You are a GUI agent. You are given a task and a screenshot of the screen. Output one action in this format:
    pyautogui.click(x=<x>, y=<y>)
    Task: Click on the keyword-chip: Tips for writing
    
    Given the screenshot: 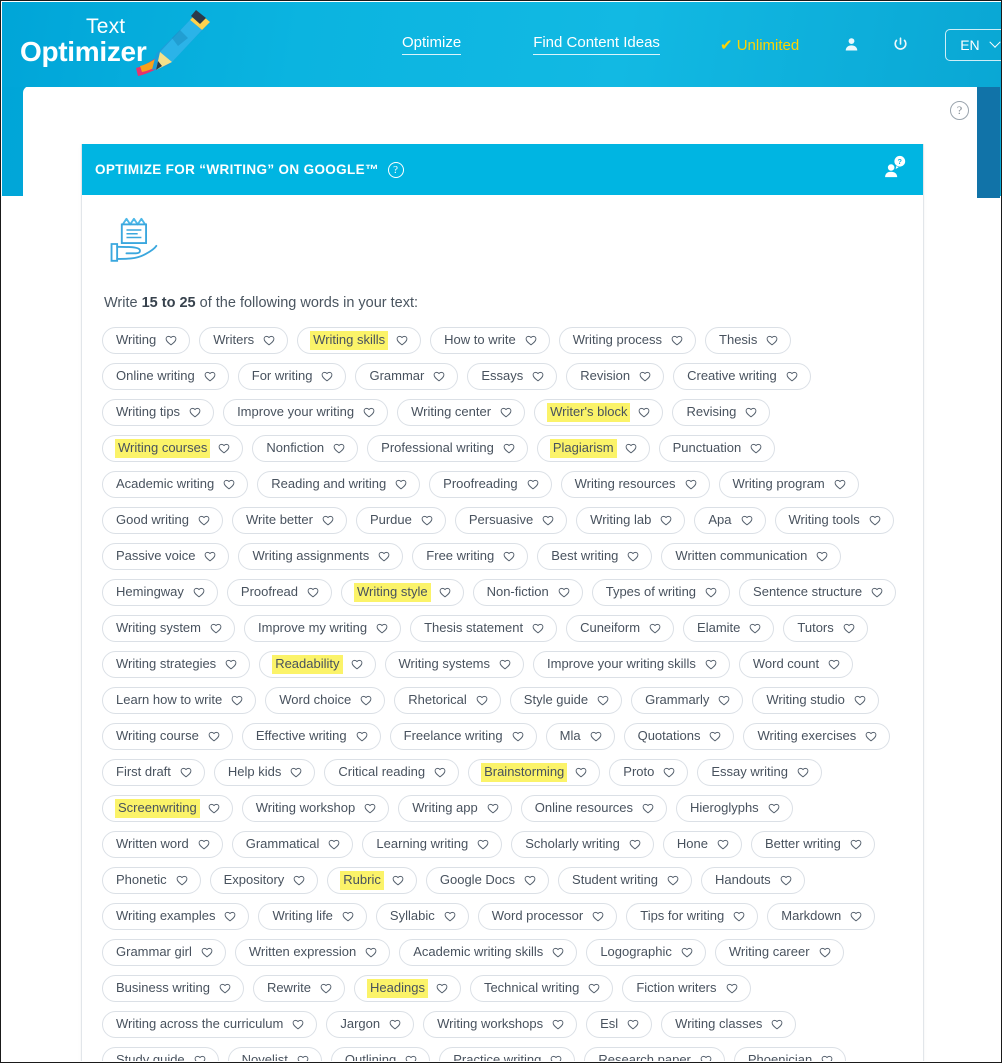 What is the action you would take?
    pyautogui.click(x=692, y=916)
    